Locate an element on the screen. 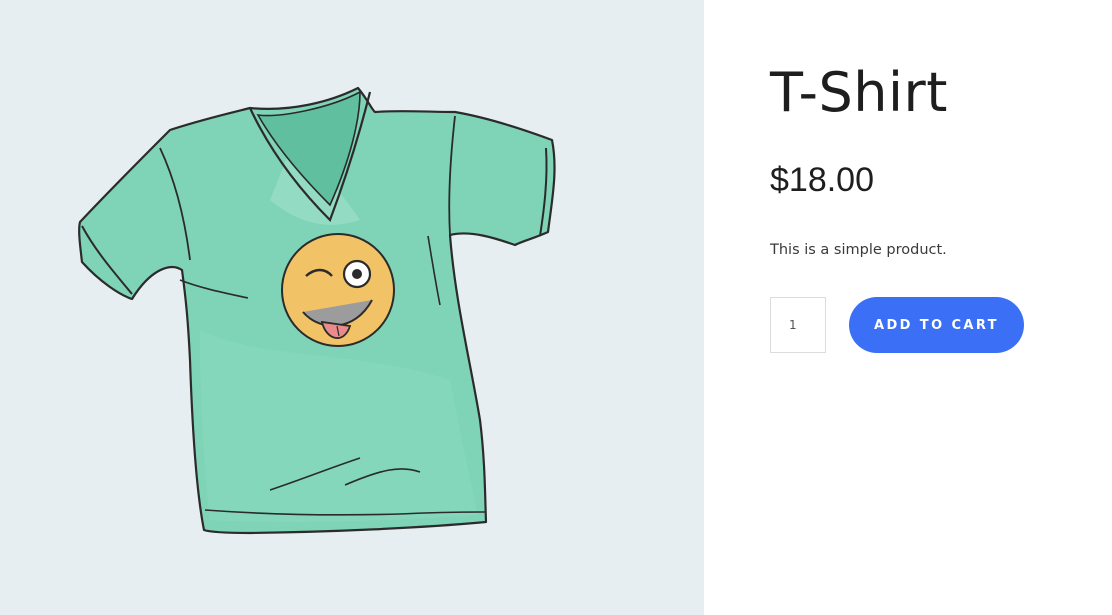  add-to-cart-button: ADD TO CART is located at coordinates (936, 325).